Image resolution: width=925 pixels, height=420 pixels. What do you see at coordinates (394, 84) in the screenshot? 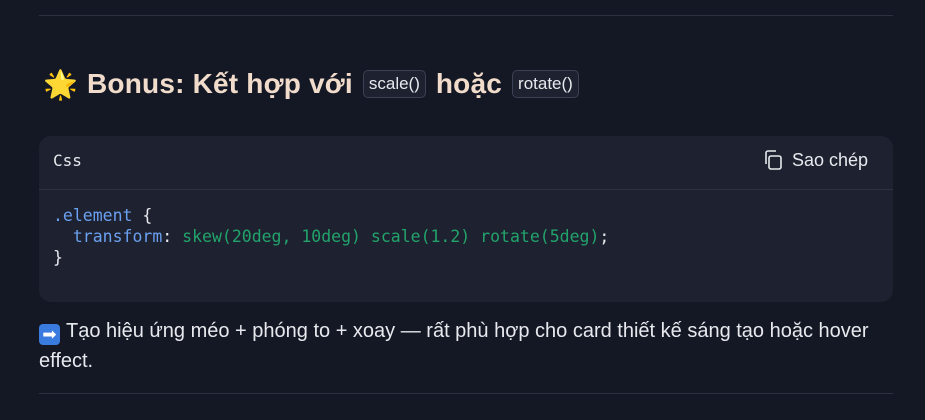
I see `inline-code-scale: scale()` at bounding box center [394, 84].